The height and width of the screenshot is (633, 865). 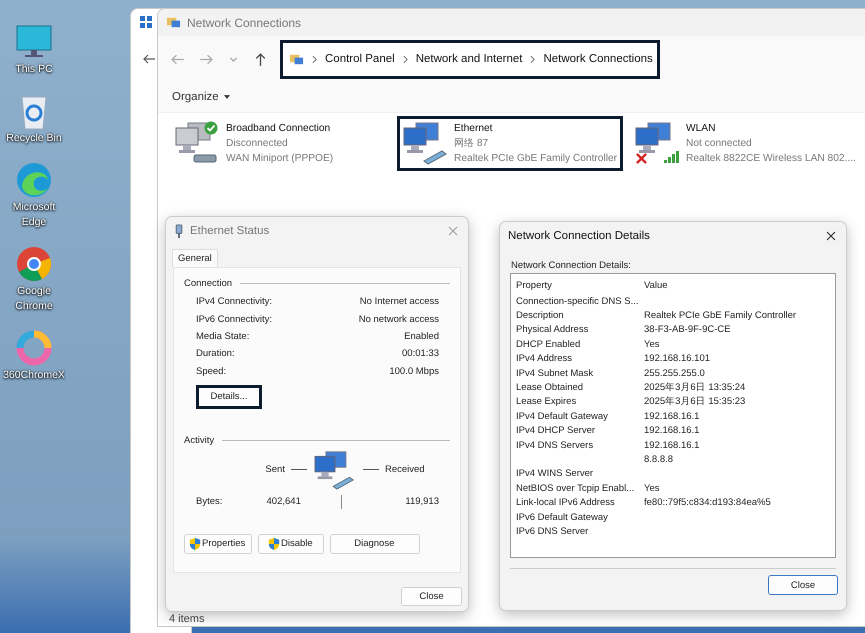 I want to click on dialog-title: Ethernet Status, so click(x=230, y=231).